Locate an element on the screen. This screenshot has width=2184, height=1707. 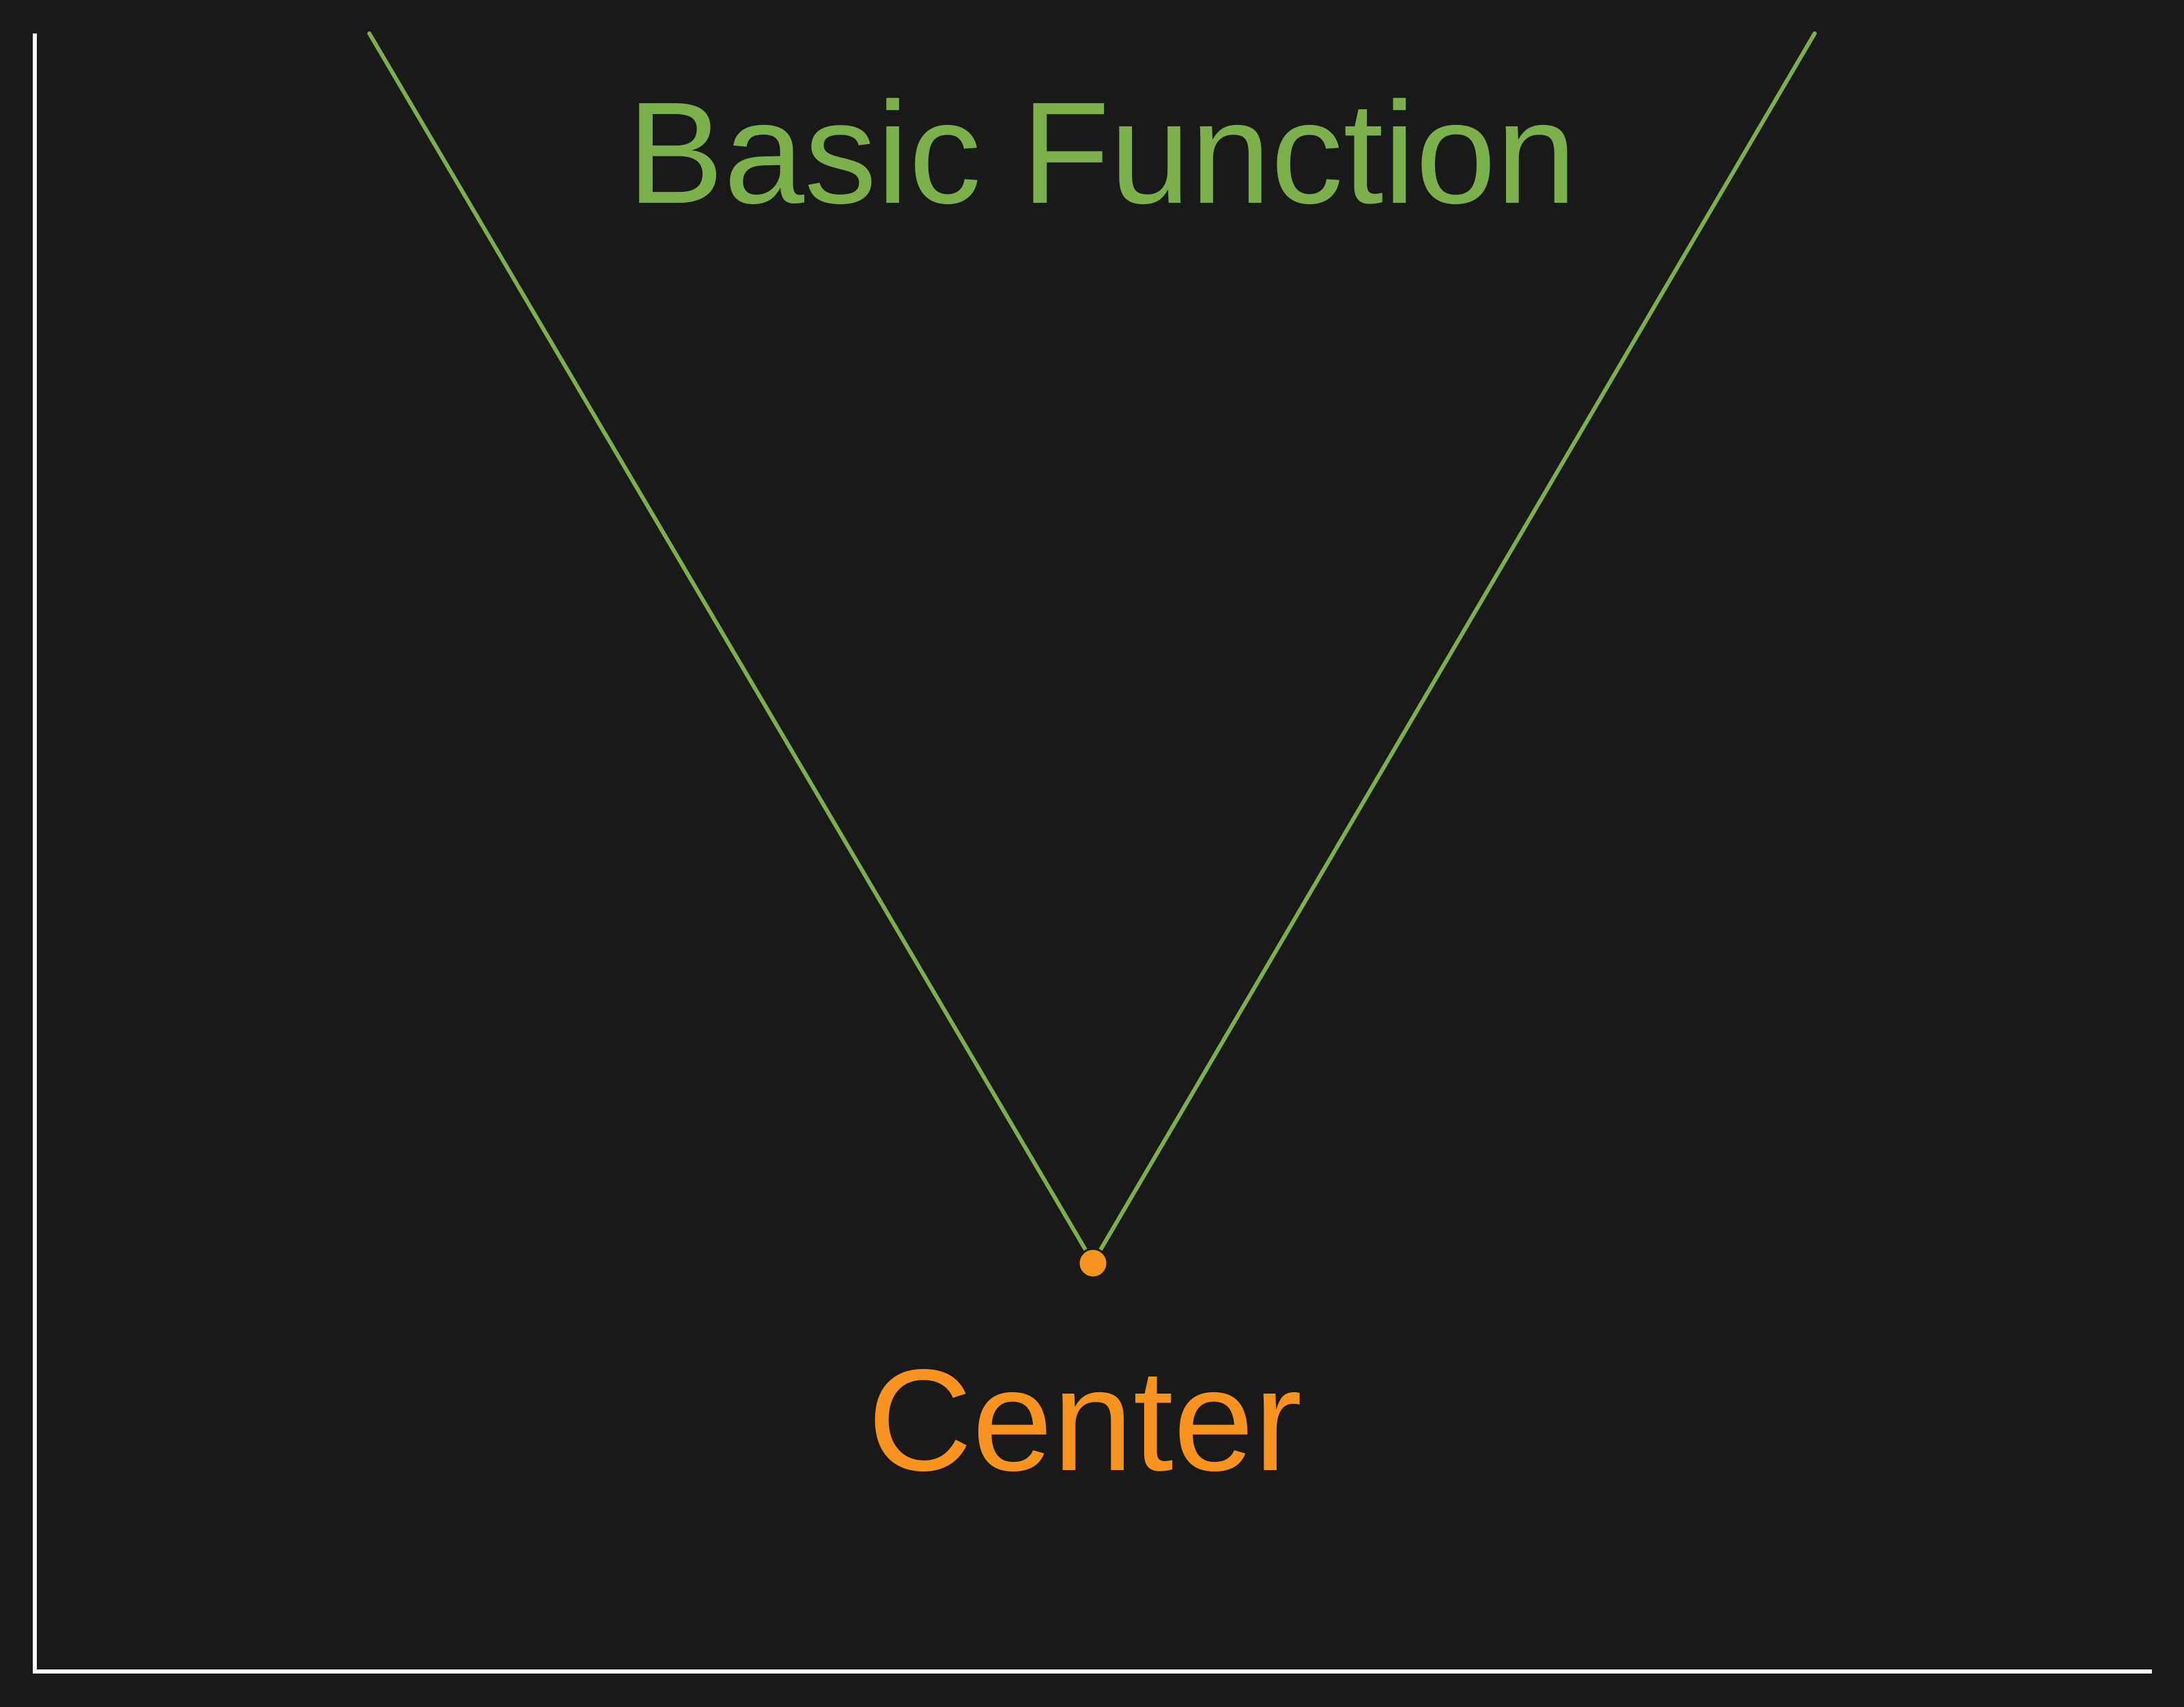
center-point is located at coordinates (1093, 1263).